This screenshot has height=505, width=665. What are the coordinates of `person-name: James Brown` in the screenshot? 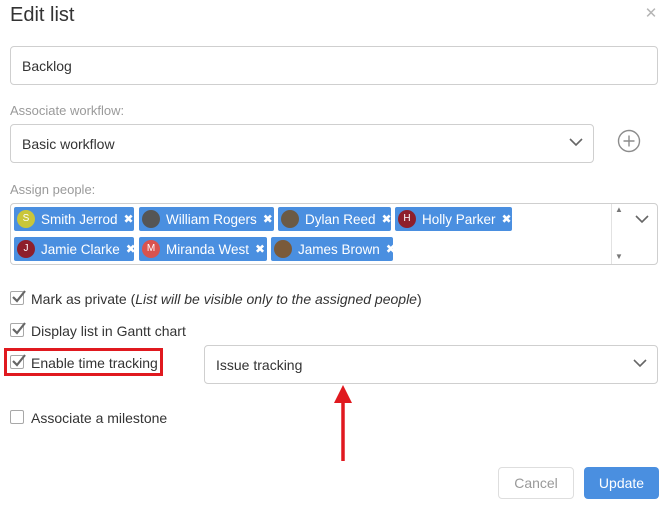 It's located at (339, 249).